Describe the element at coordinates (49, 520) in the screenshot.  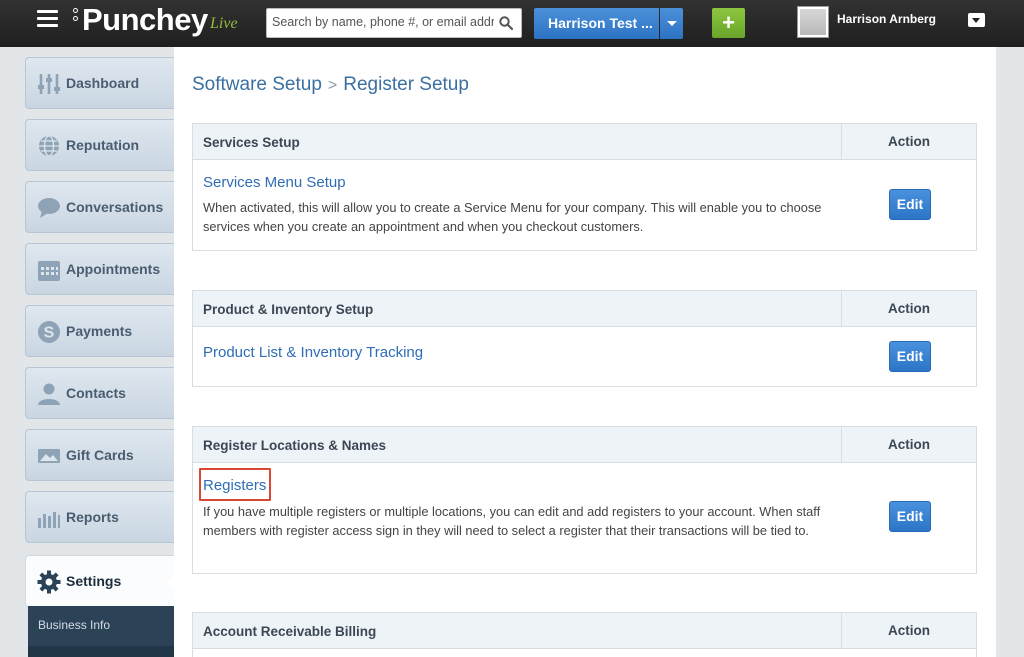
I see `bar-chart-icon` at that location.